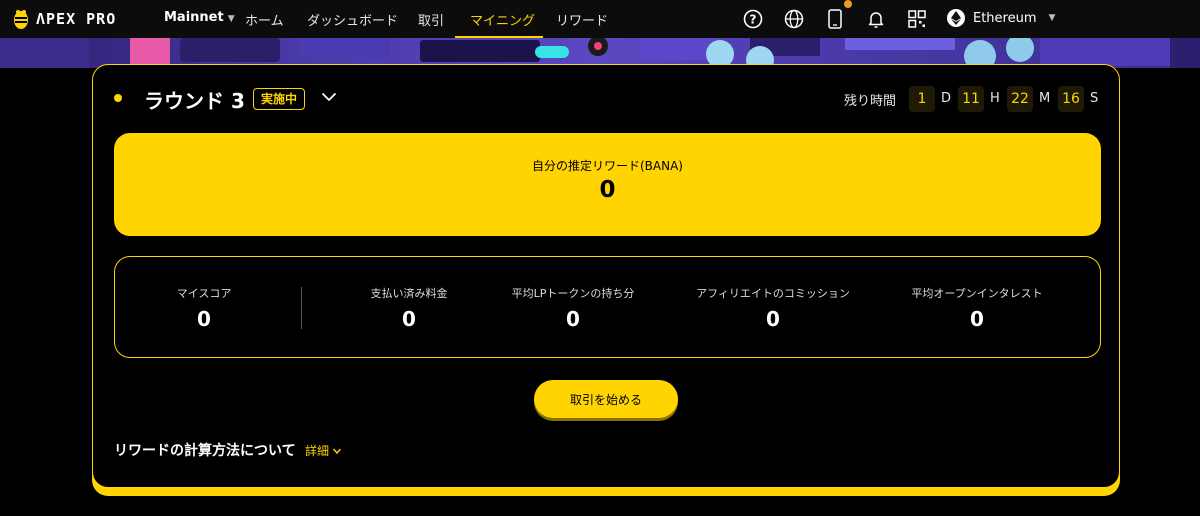 This screenshot has width=1200, height=516. I want to click on stat-label: マイスコア, so click(204, 293).